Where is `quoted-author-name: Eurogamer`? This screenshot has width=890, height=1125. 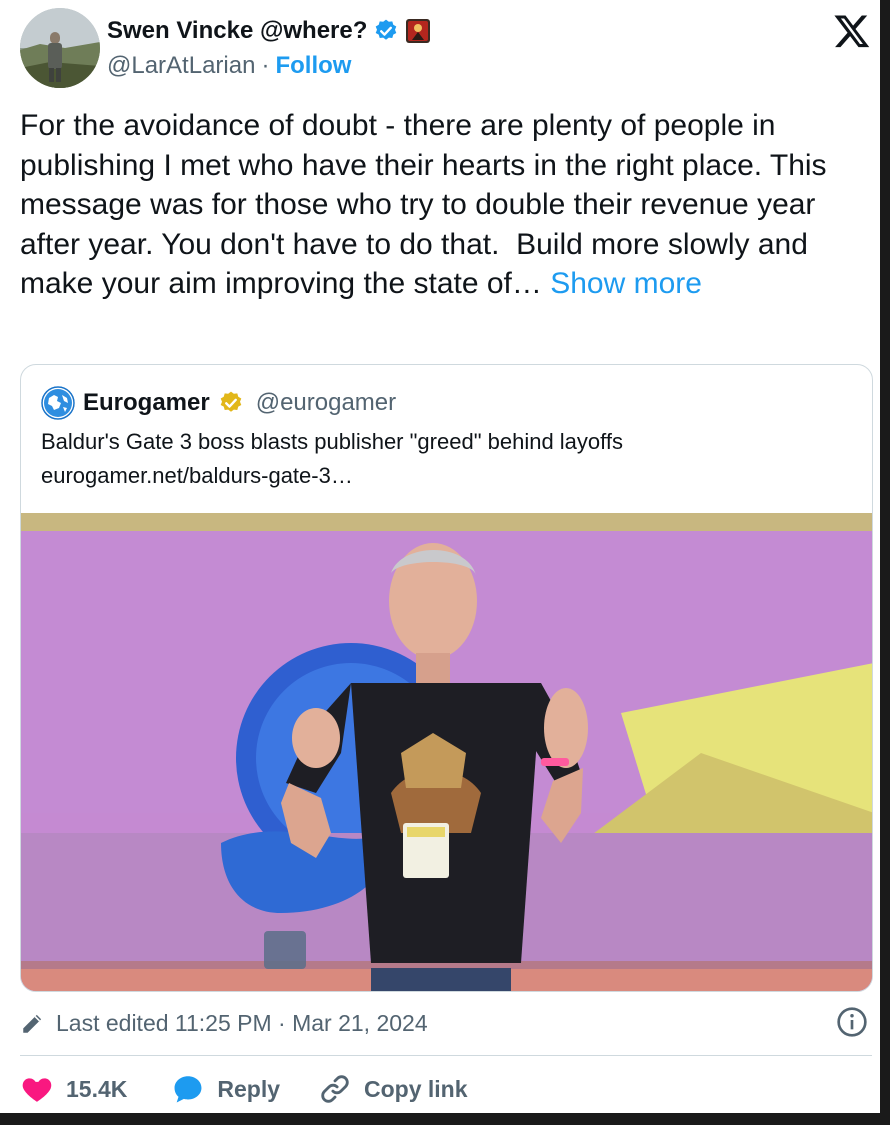 quoted-author-name: Eurogamer is located at coordinates (146, 402).